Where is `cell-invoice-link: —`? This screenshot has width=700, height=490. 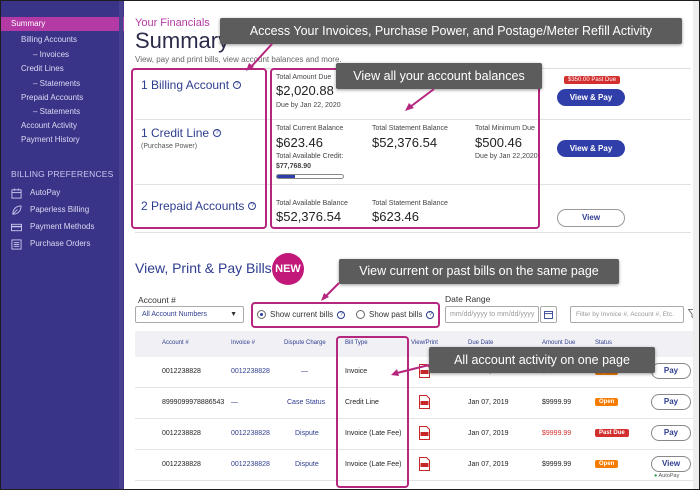
cell-invoice-link: — is located at coordinates (234, 402).